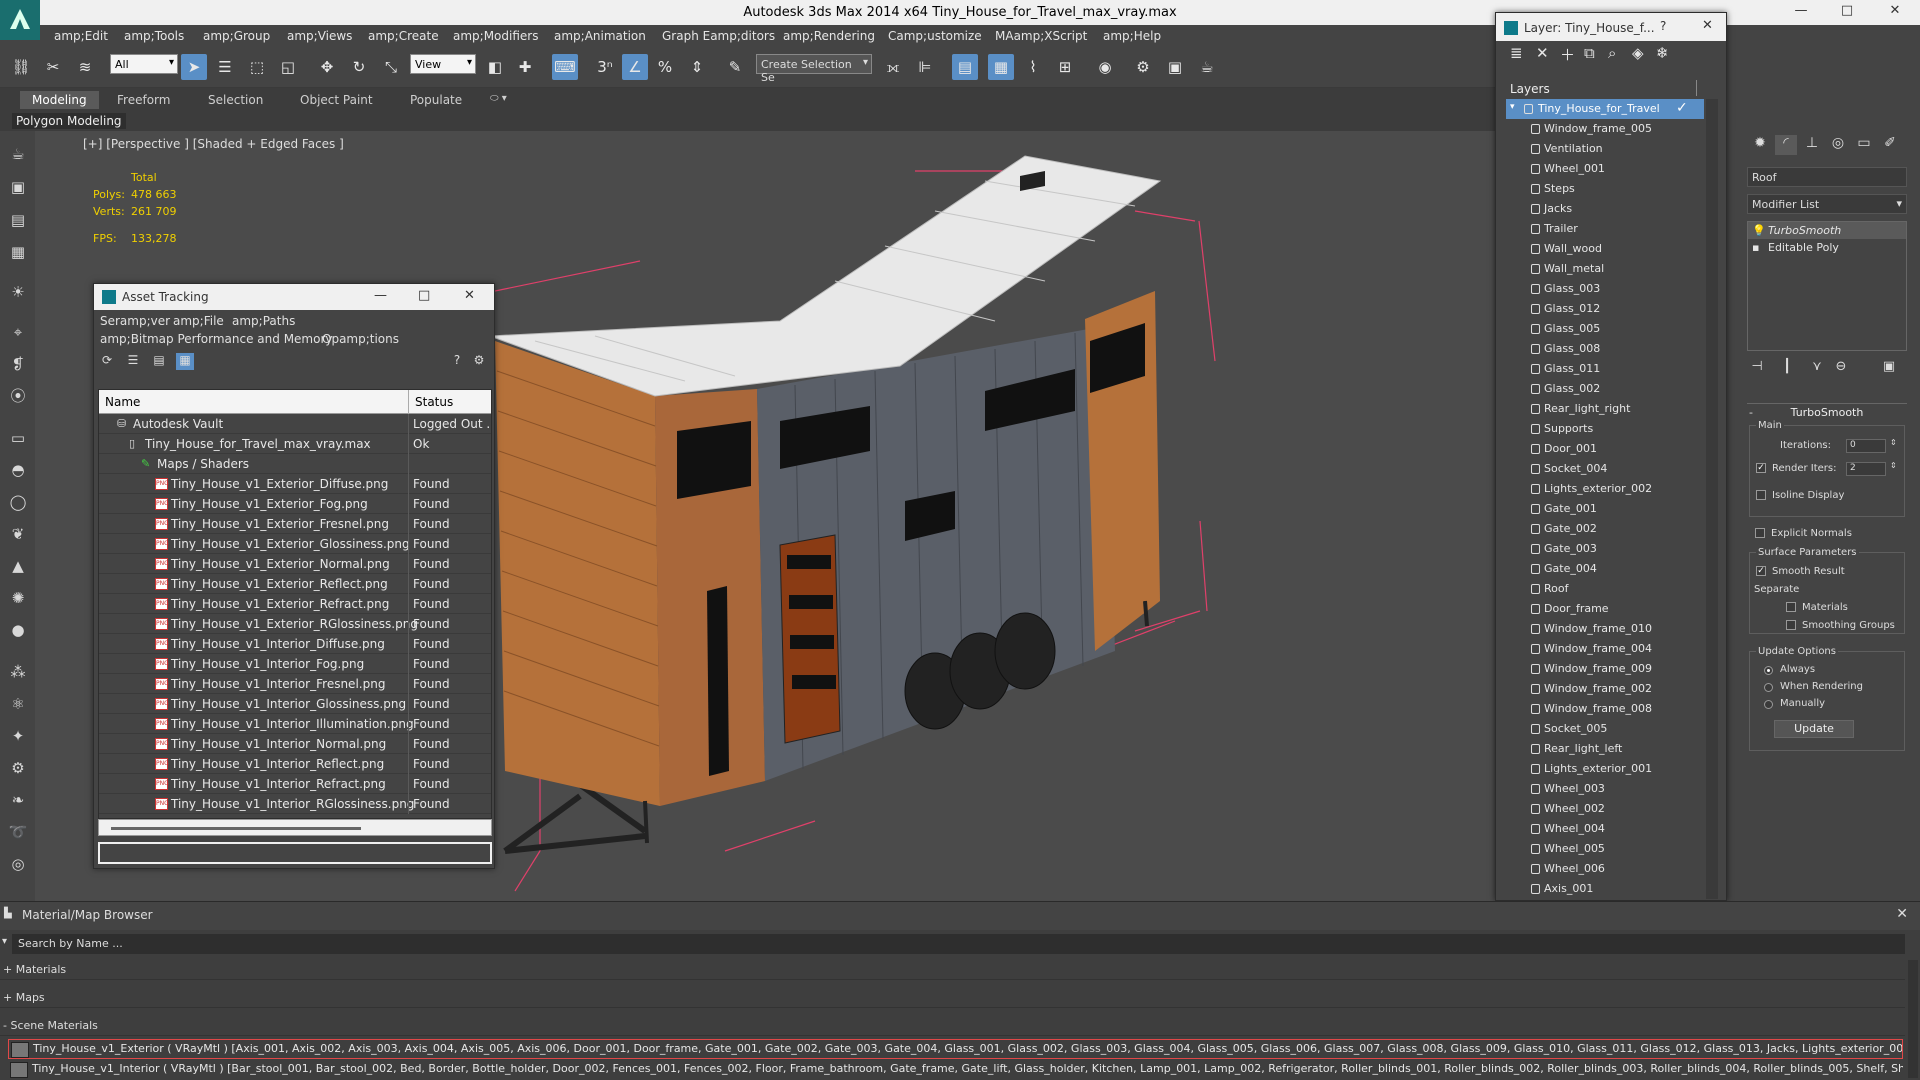 This screenshot has height=1080, width=1920. What do you see at coordinates (133, 361) in the screenshot?
I see `list-view-icon: ☰` at bounding box center [133, 361].